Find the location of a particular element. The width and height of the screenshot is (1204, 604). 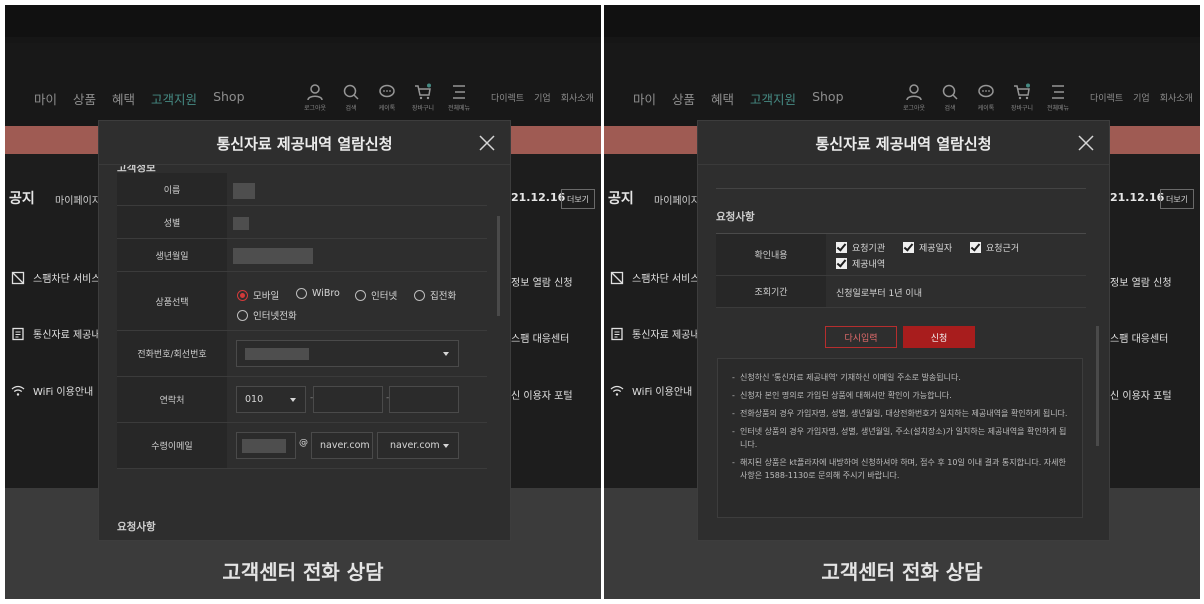

label-confirm: 확인내용 is located at coordinates (771, 254).